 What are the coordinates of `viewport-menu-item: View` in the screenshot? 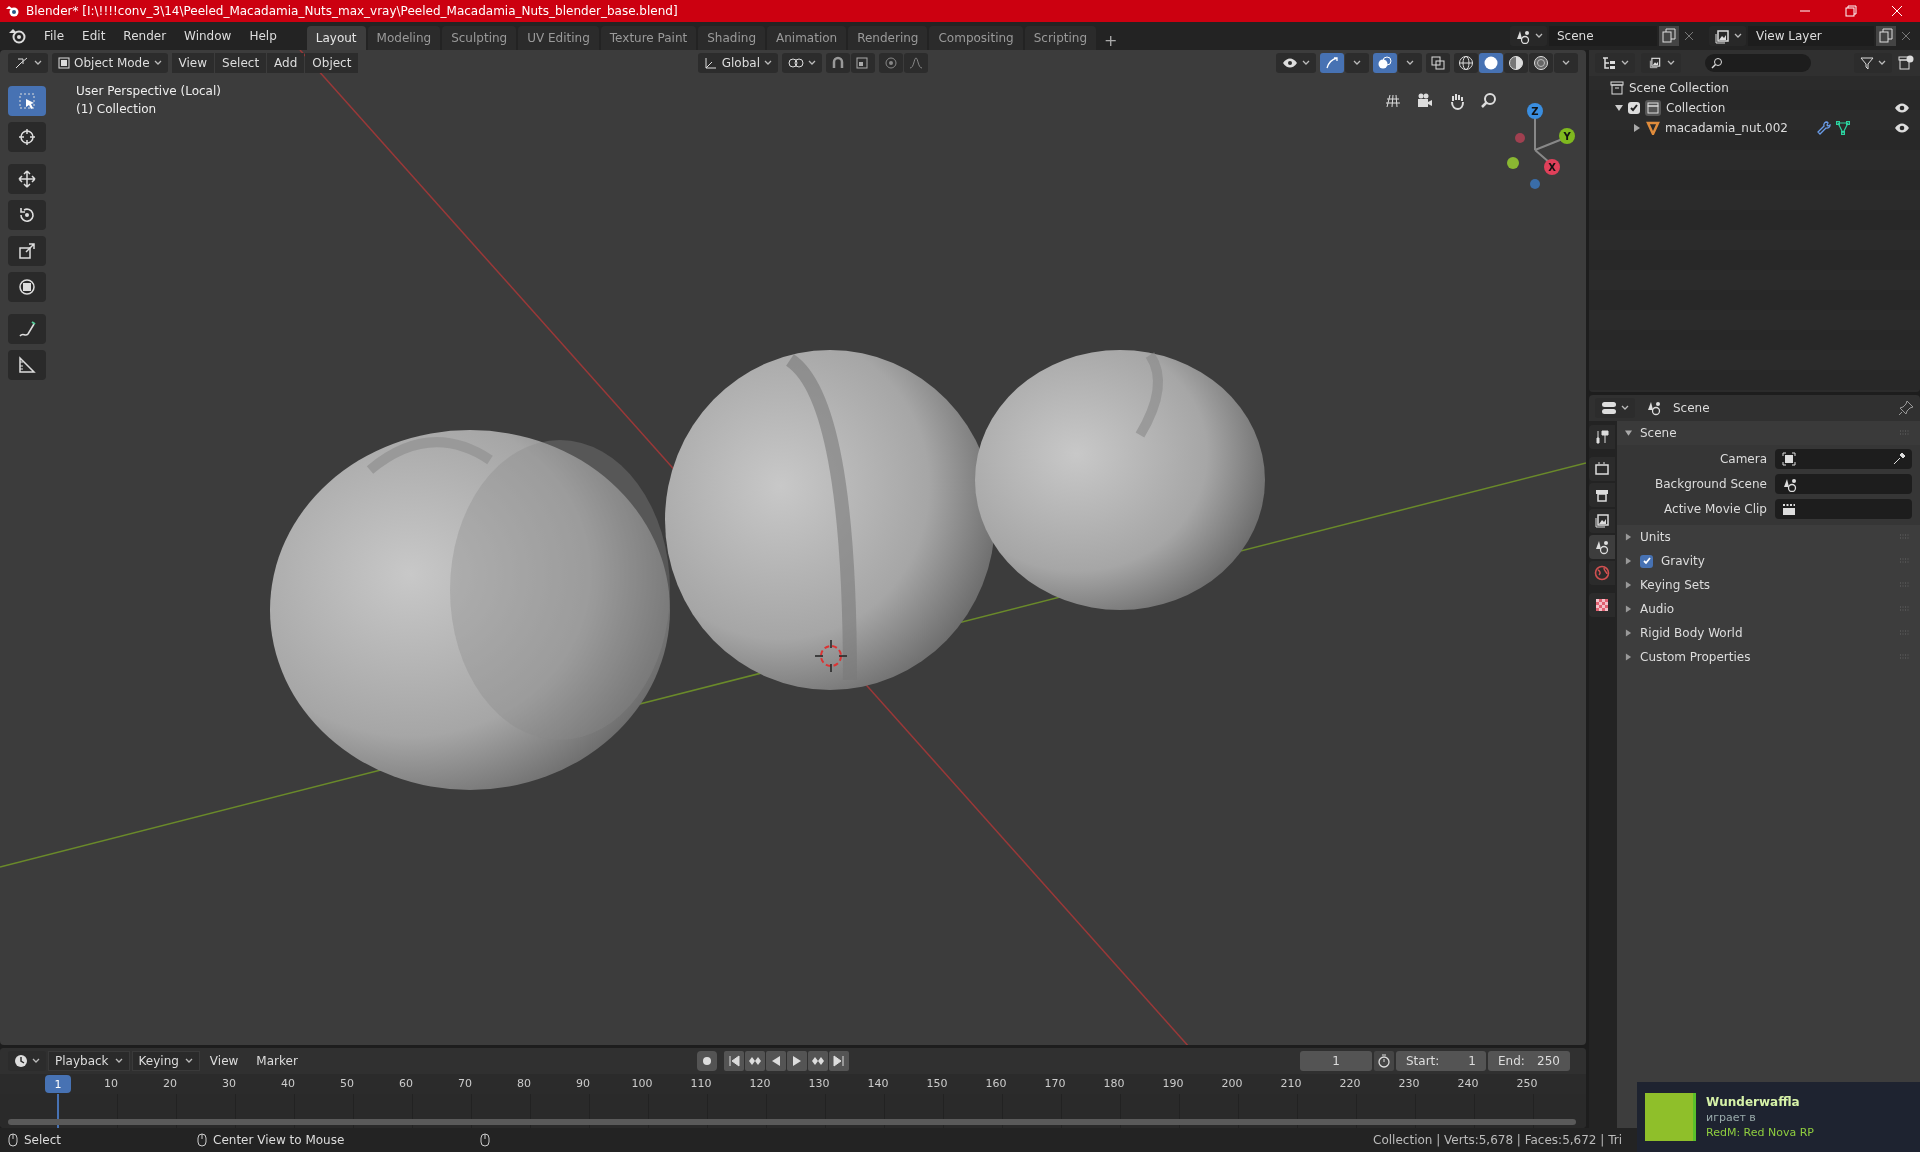 It's located at (193, 63).